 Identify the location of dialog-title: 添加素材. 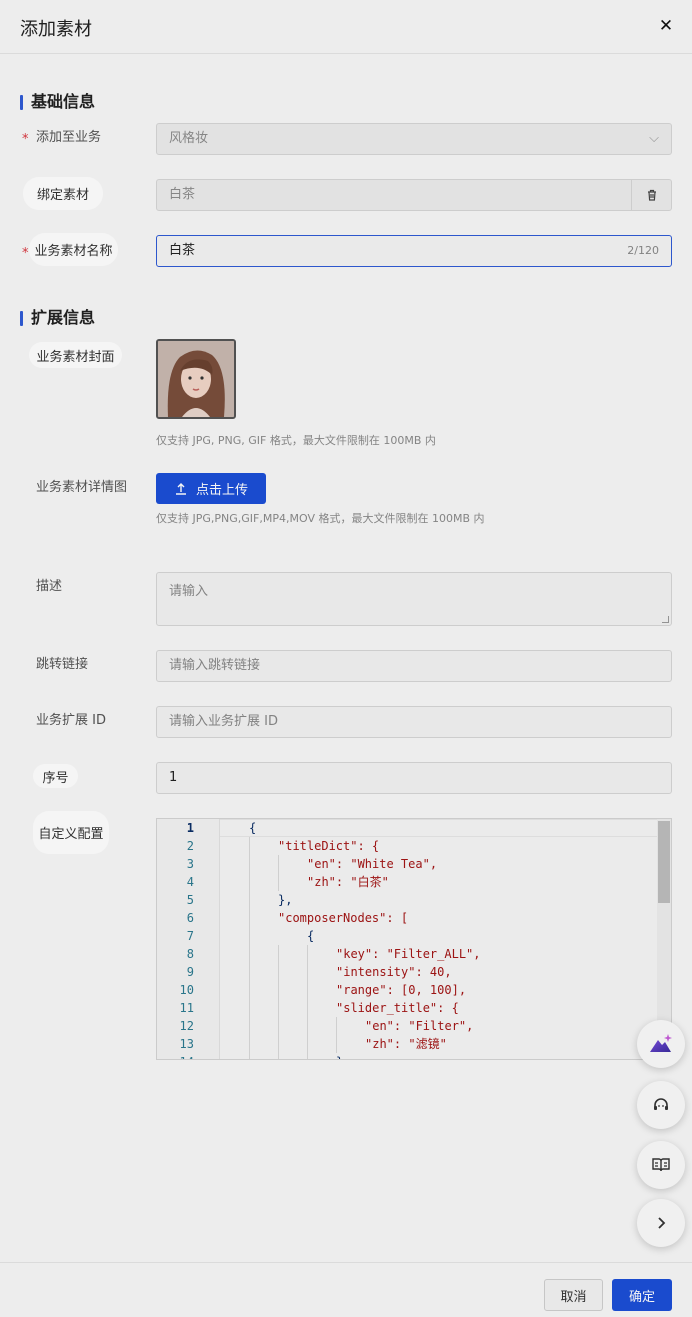
(56, 29).